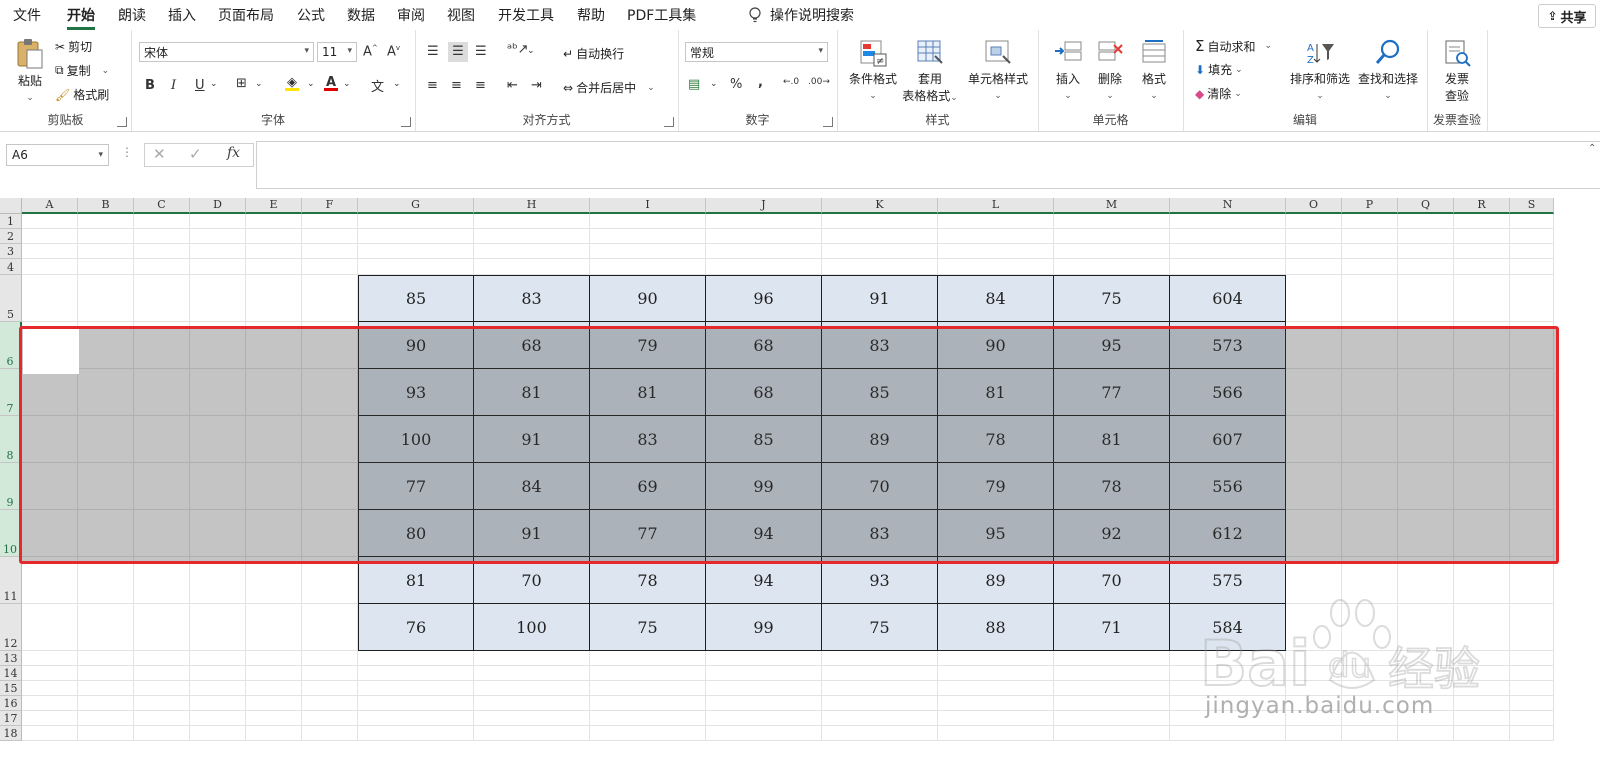  I want to click on cancel-icon: ✕, so click(159, 154).